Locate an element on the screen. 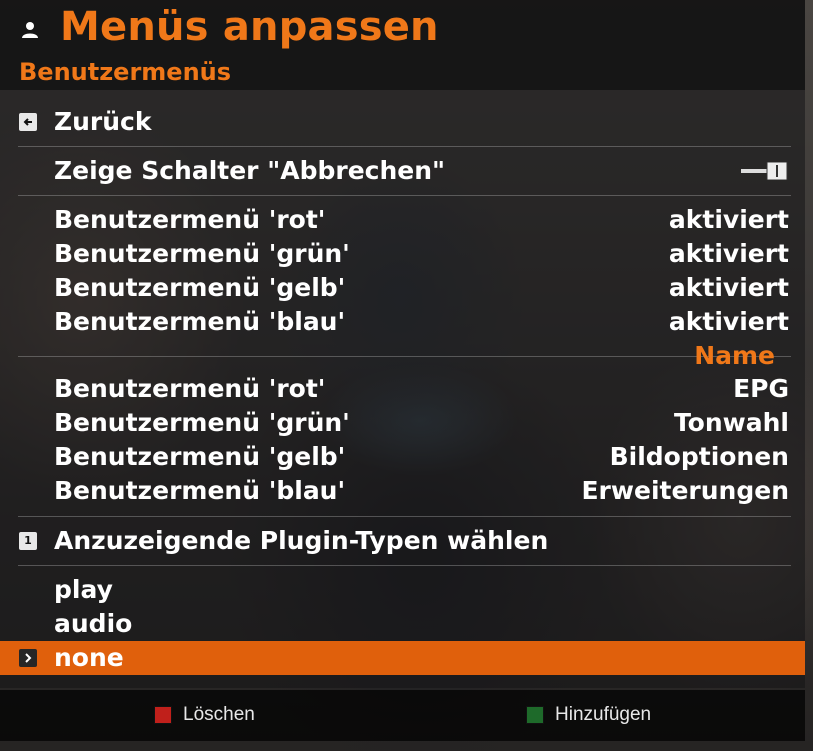  name-row-label: Benutzermenü 'gelb' is located at coordinates (200, 456).